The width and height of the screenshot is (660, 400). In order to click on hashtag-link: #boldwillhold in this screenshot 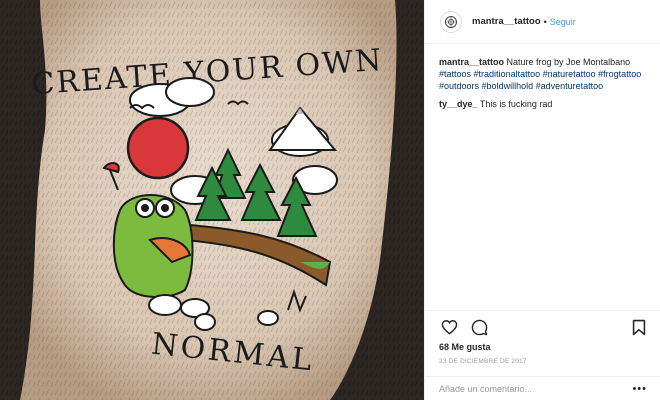, I will do `click(508, 86)`.